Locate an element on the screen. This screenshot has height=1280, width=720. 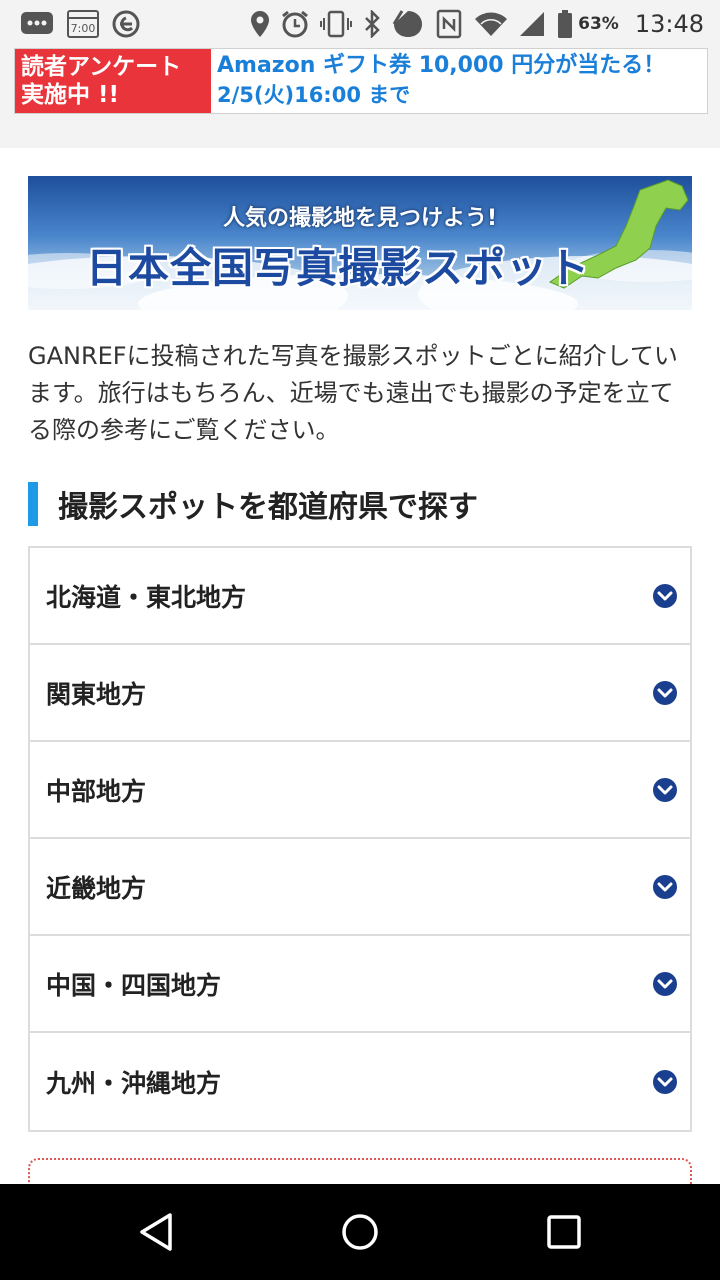
region-label: 九州・沖縄地方 is located at coordinates (134, 1083).